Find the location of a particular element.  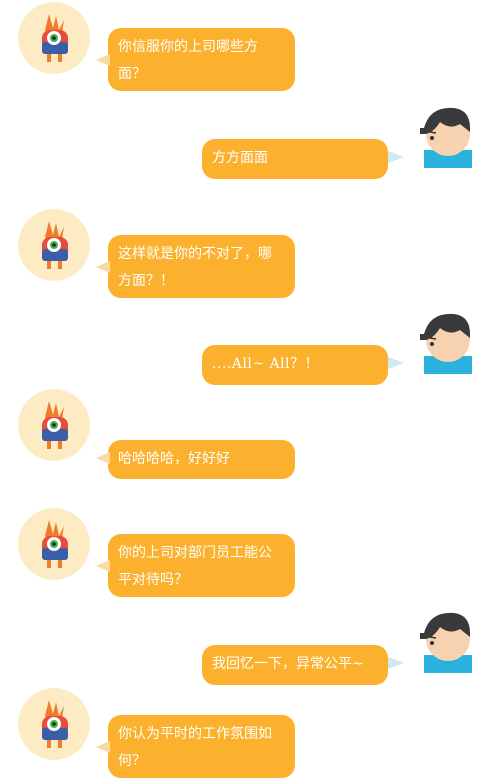

message-text: 你认为平时的工作氛围如何？ is located at coordinates (195, 747).